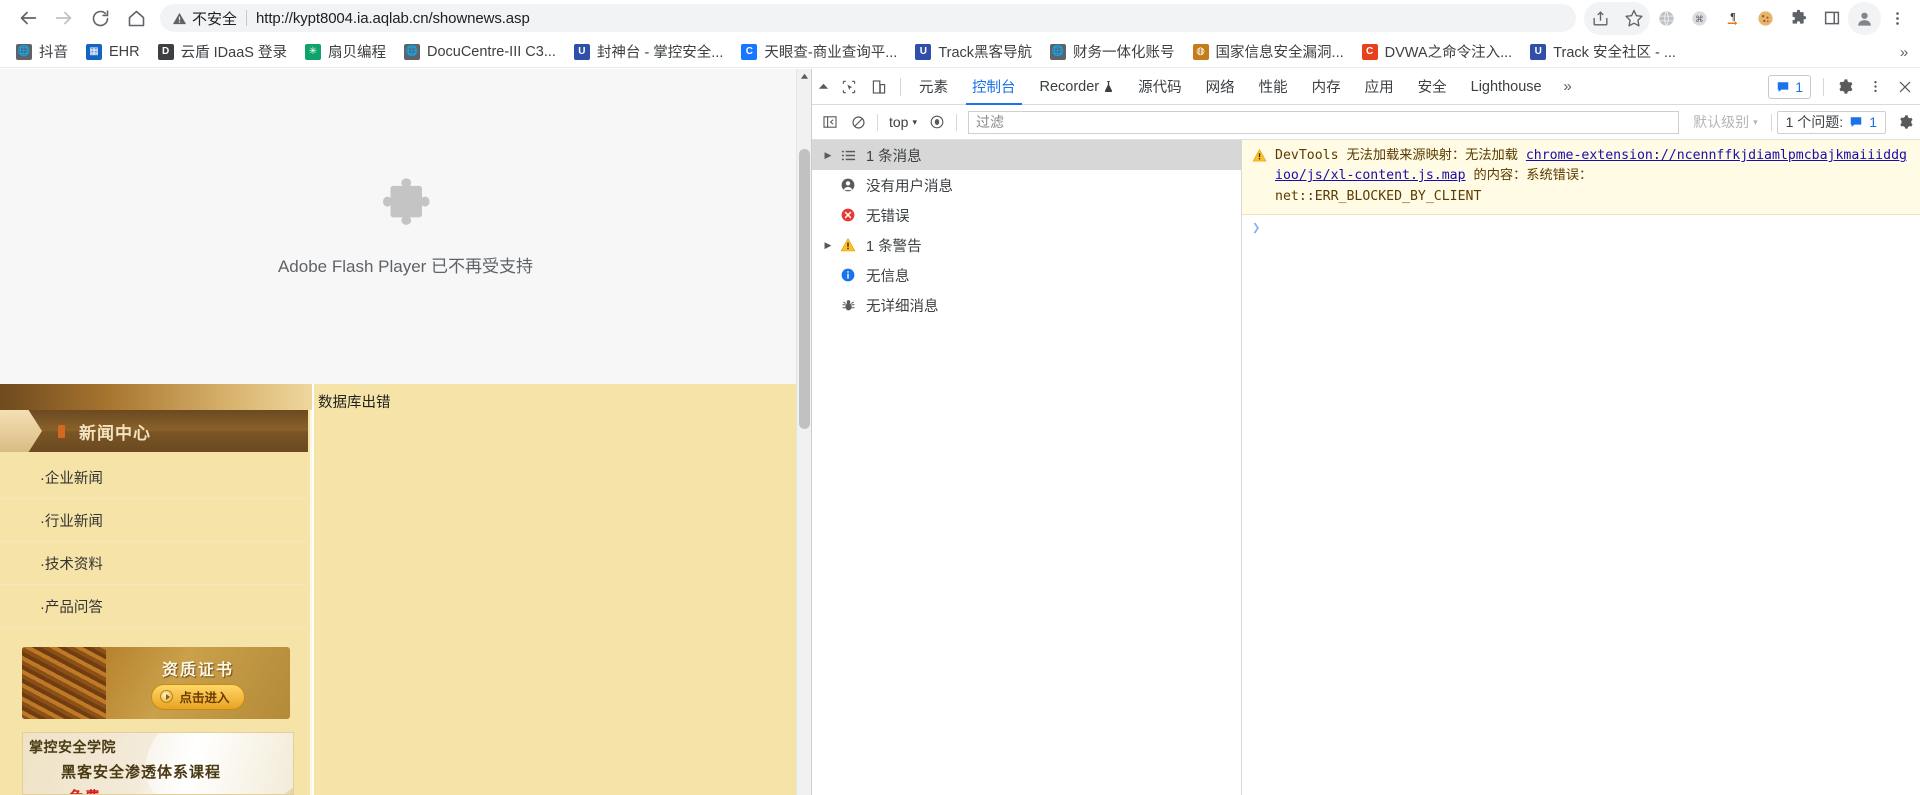  I want to click on gear-icon, so click(1845, 87).